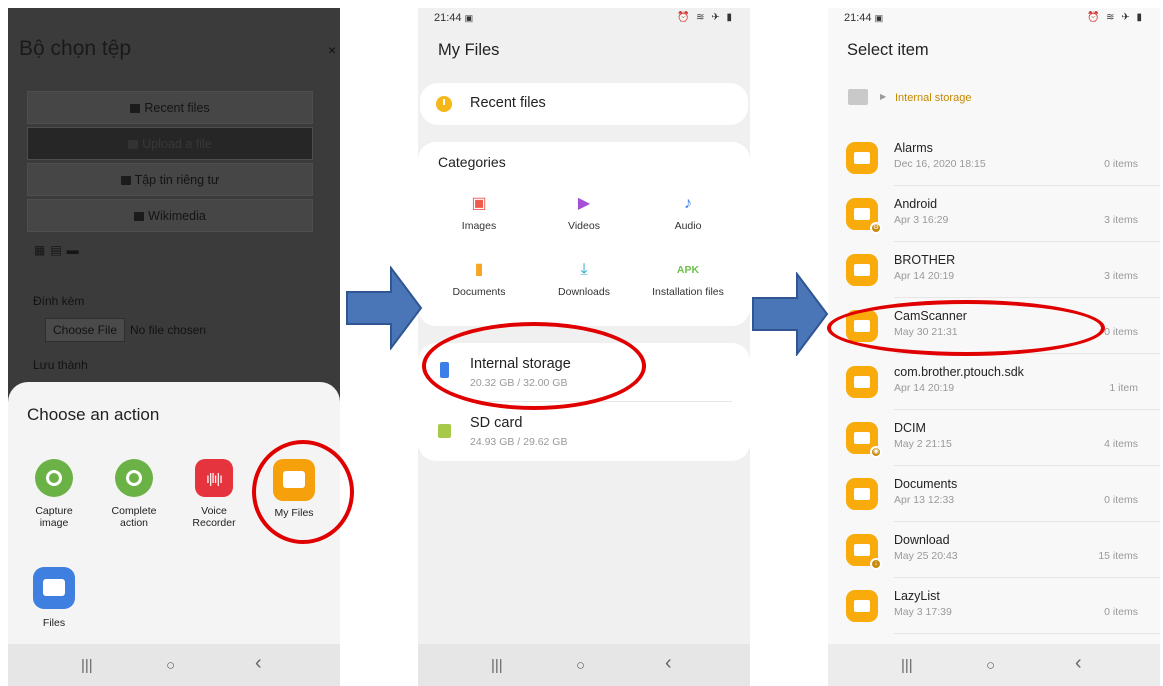  Describe the element at coordinates (1121, 276) in the screenshot. I see `folder-count: 3 items` at that location.